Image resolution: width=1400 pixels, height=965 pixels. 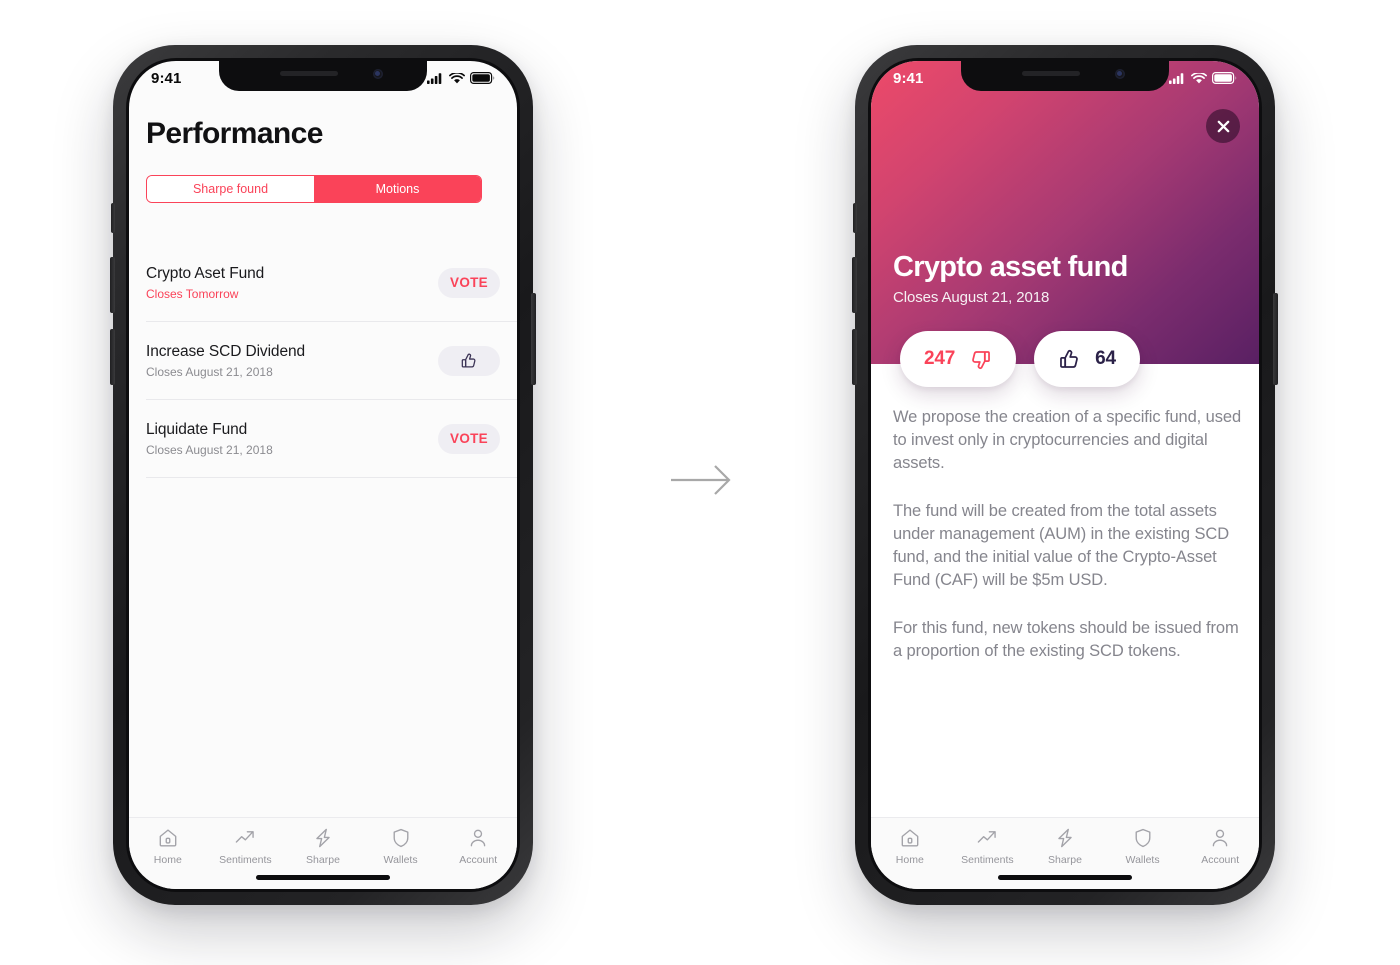 What do you see at coordinates (958, 359) in the screenshot?
I see `downvote-button: 247` at bounding box center [958, 359].